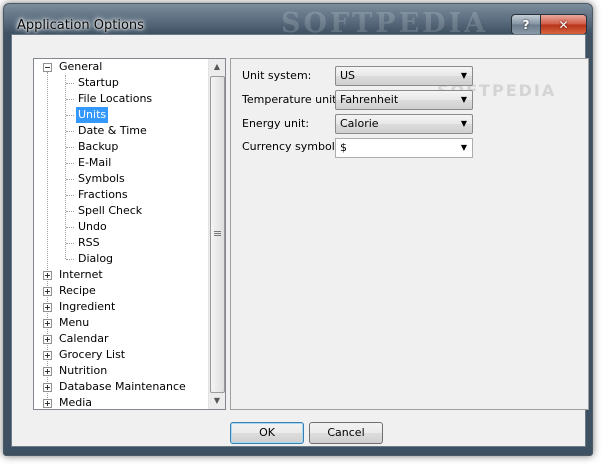 The height and width of the screenshot is (473, 614). Describe the element at coordinates (348, 75) in the screenshot. I see `unit-system-value: US` at that location.